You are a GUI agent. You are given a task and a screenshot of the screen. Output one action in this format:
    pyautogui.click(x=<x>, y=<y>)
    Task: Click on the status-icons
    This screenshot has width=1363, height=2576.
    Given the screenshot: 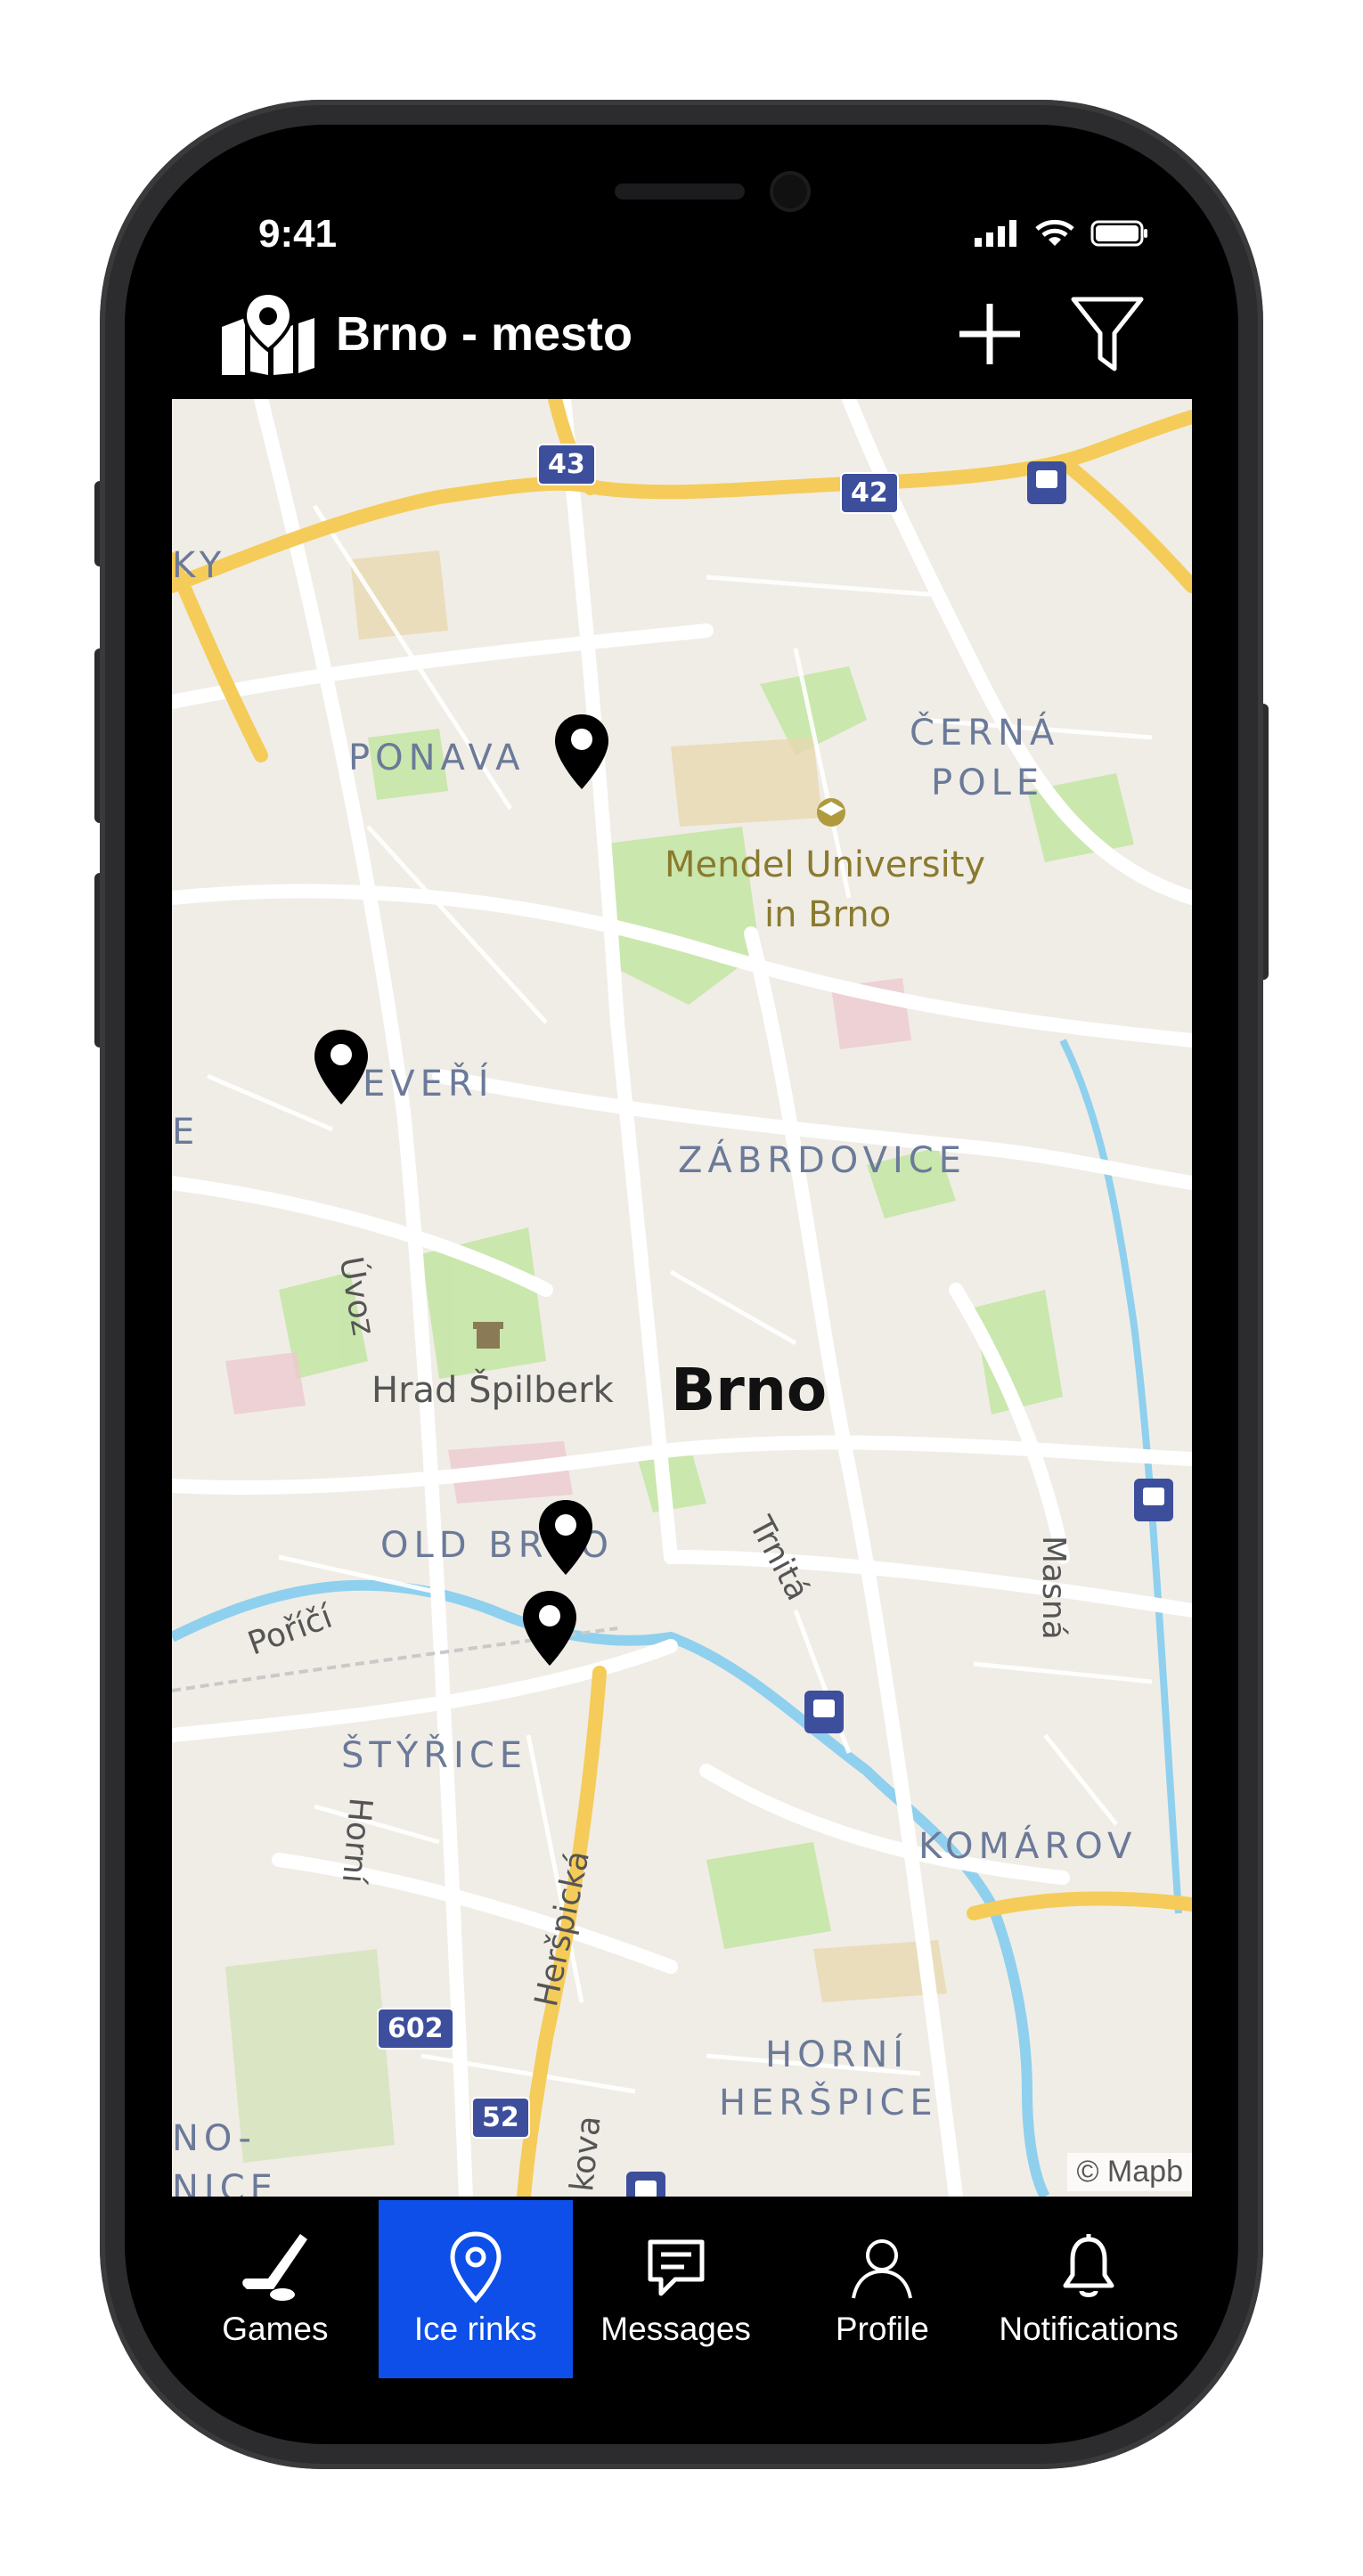 What is the action you would take?
    pyautogui.click(x=1062, y=233)
    